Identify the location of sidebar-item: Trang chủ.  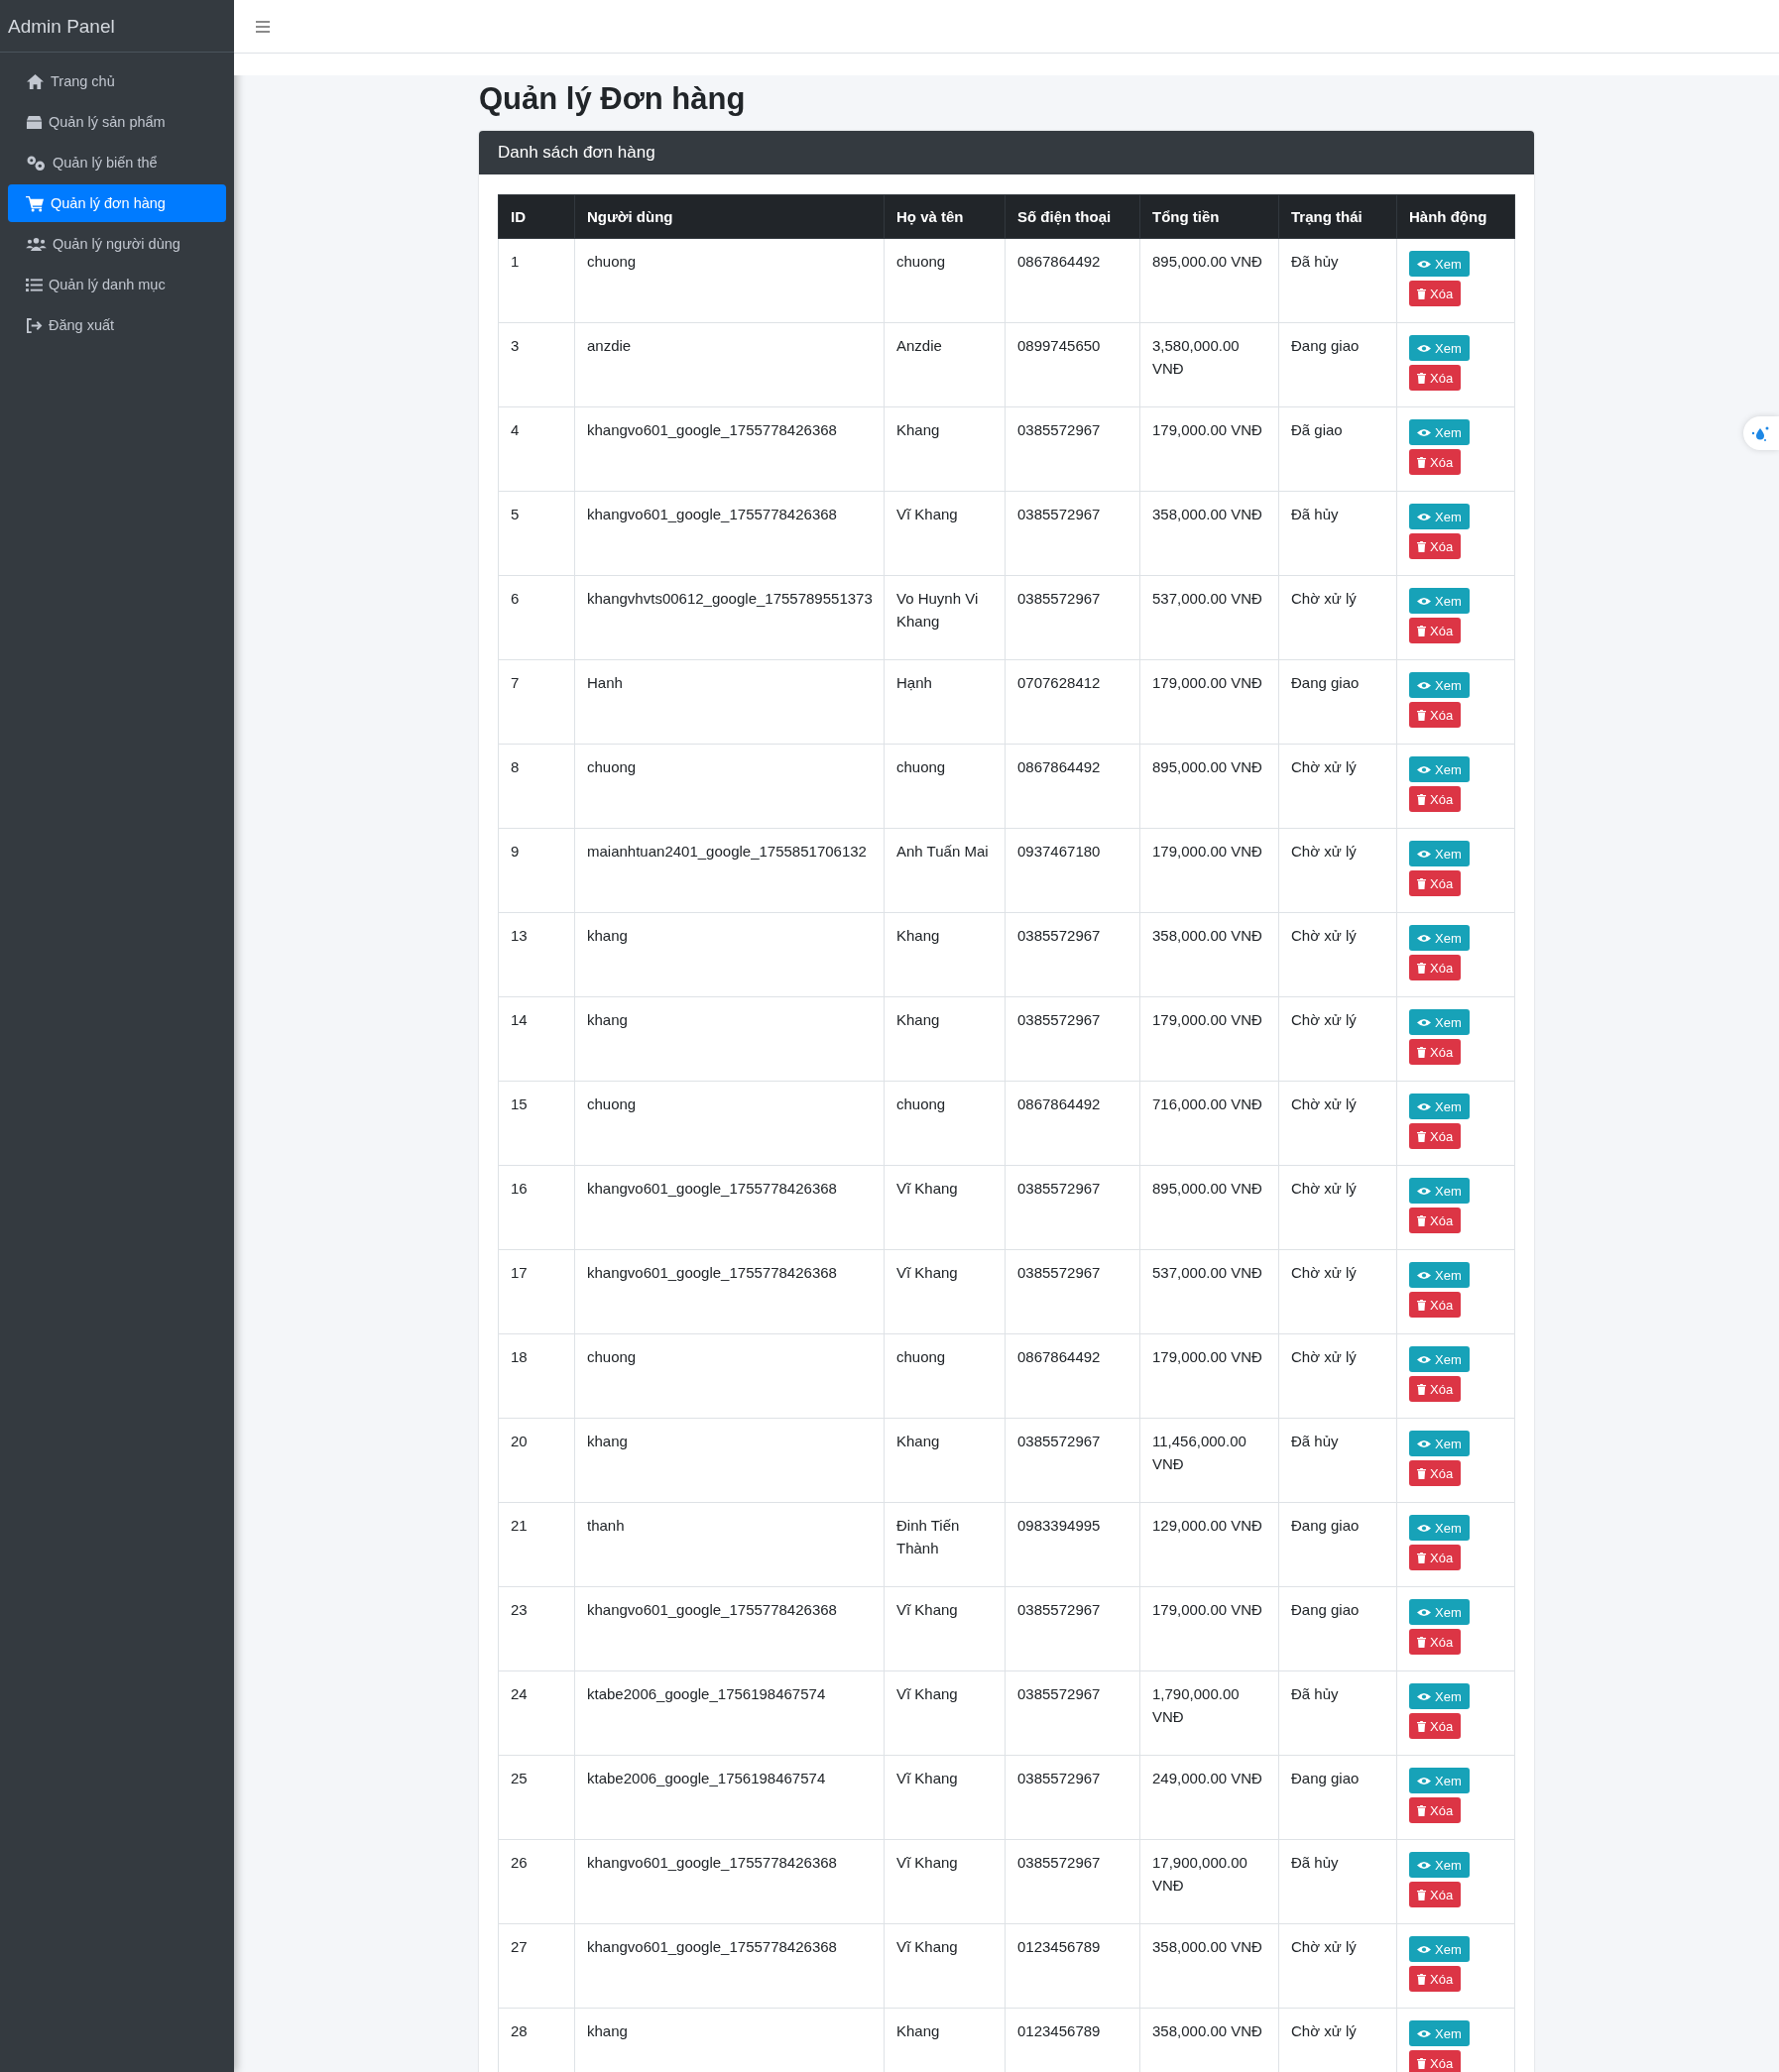
(117, 81).